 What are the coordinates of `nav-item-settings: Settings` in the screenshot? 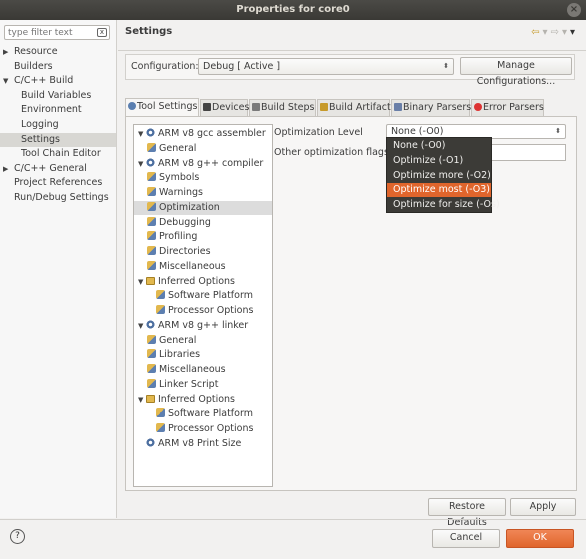 It's located at (58, 139).